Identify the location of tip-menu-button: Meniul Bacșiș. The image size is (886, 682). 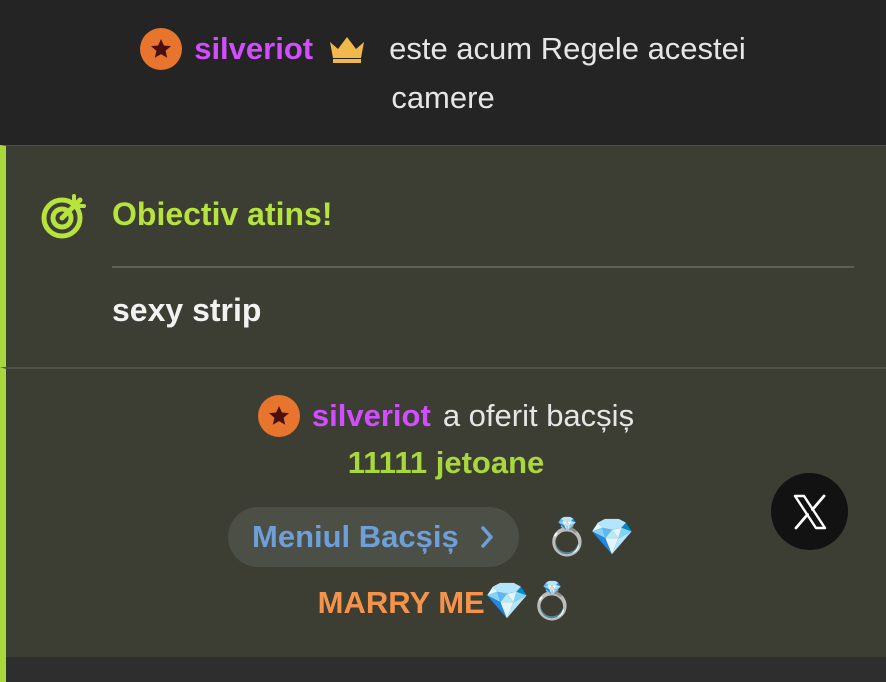
(373, 537).